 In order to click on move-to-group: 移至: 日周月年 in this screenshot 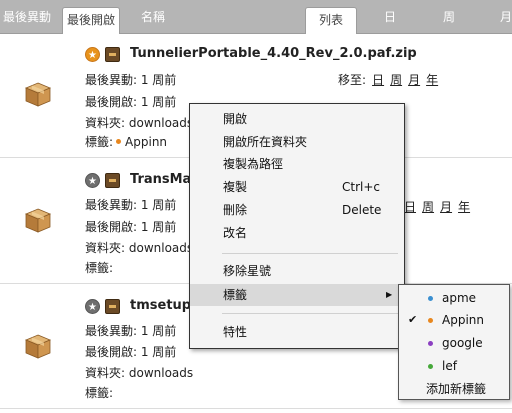, I will do `click(388, 79)`.